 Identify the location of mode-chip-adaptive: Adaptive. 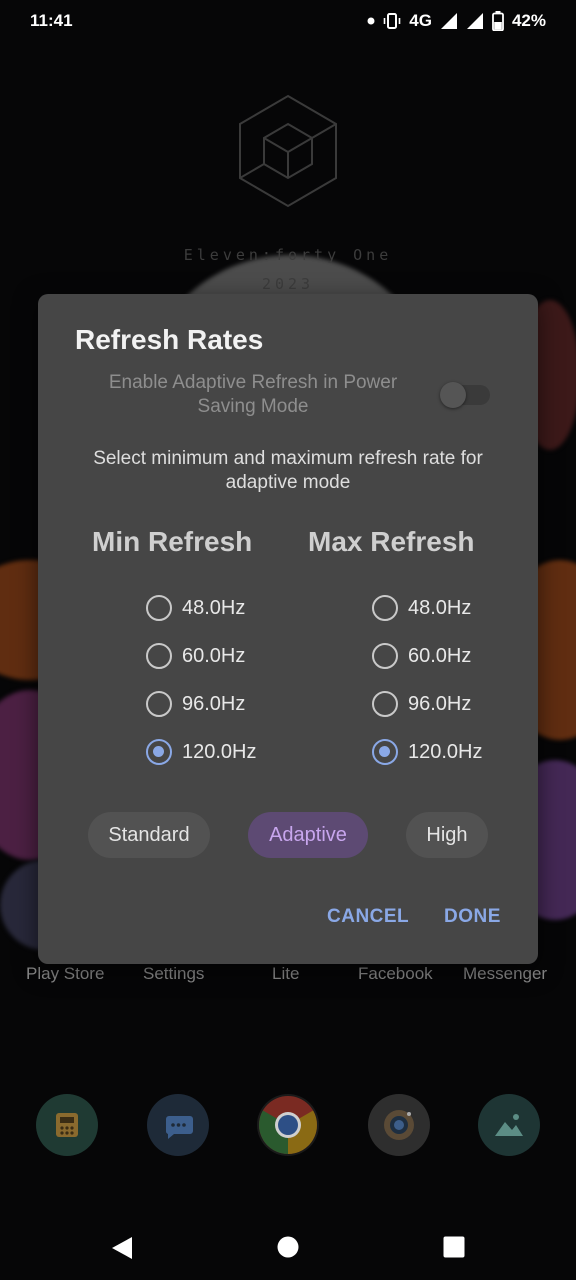
(308, 835).